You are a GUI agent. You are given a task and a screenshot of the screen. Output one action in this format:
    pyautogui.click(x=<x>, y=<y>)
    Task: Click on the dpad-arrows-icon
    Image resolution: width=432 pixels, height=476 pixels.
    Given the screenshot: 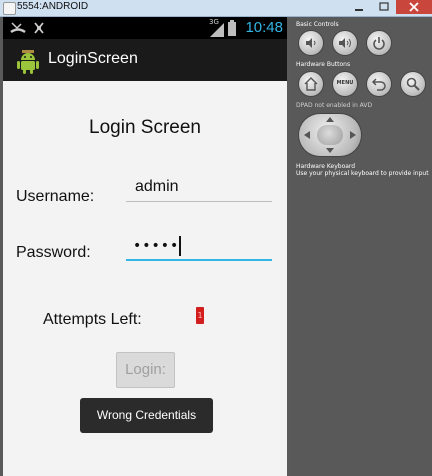 What is the action you would take?
    pyautogui.click(x=330, y=135)
    